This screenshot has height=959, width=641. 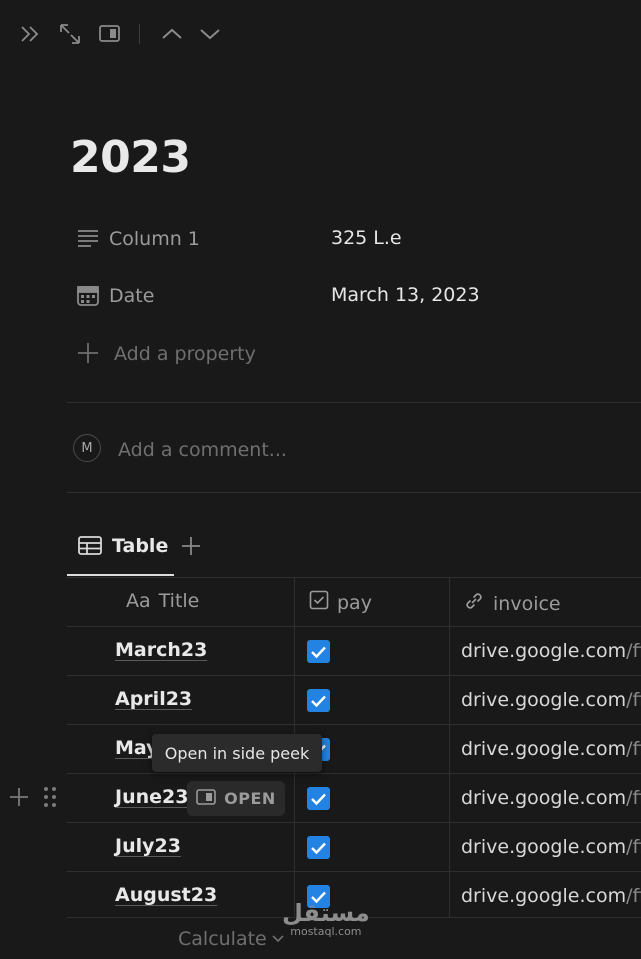 I want to click on link-icon, so click(x=474, y=603).